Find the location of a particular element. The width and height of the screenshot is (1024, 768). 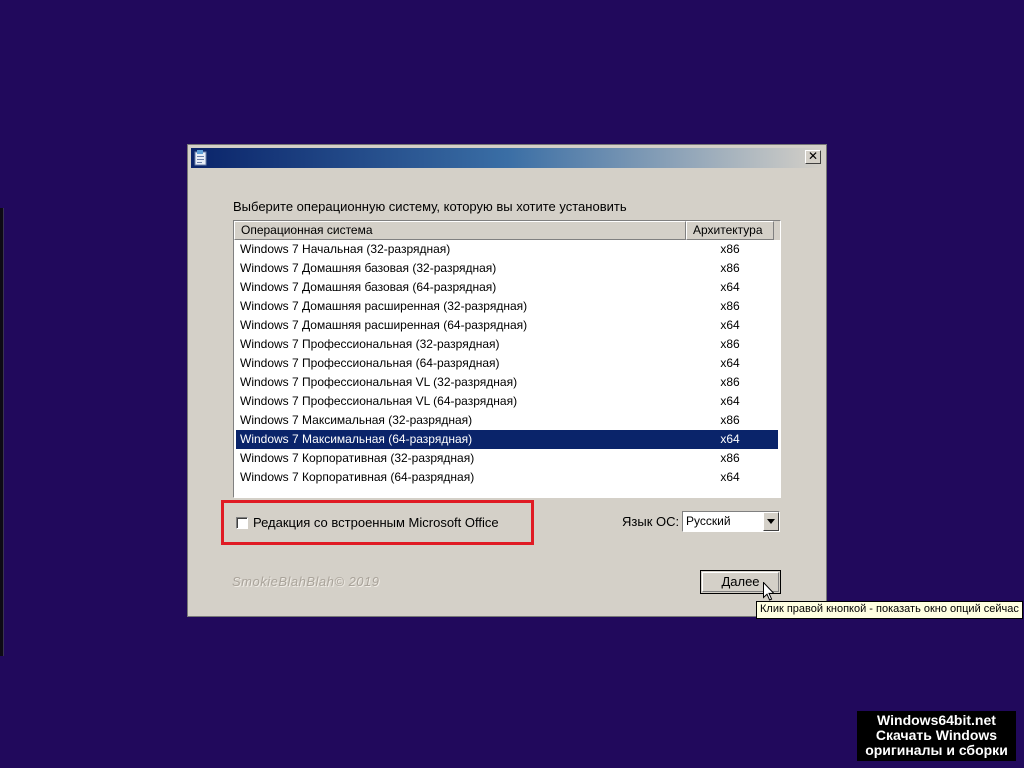

language-select: Русский is located at coordinates (731, 521).